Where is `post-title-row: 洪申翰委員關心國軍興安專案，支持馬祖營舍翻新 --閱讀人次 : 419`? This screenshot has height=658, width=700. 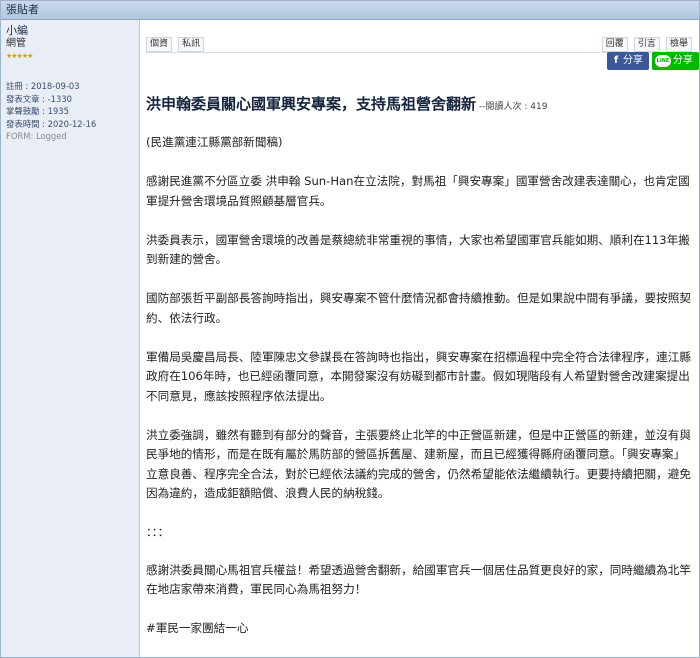 post-title-row: 洪申翰委員關心國軍興安專案，支持馬祖營舍翻新 --閱讀人次 : 419 is located at coordinates (419, 103).